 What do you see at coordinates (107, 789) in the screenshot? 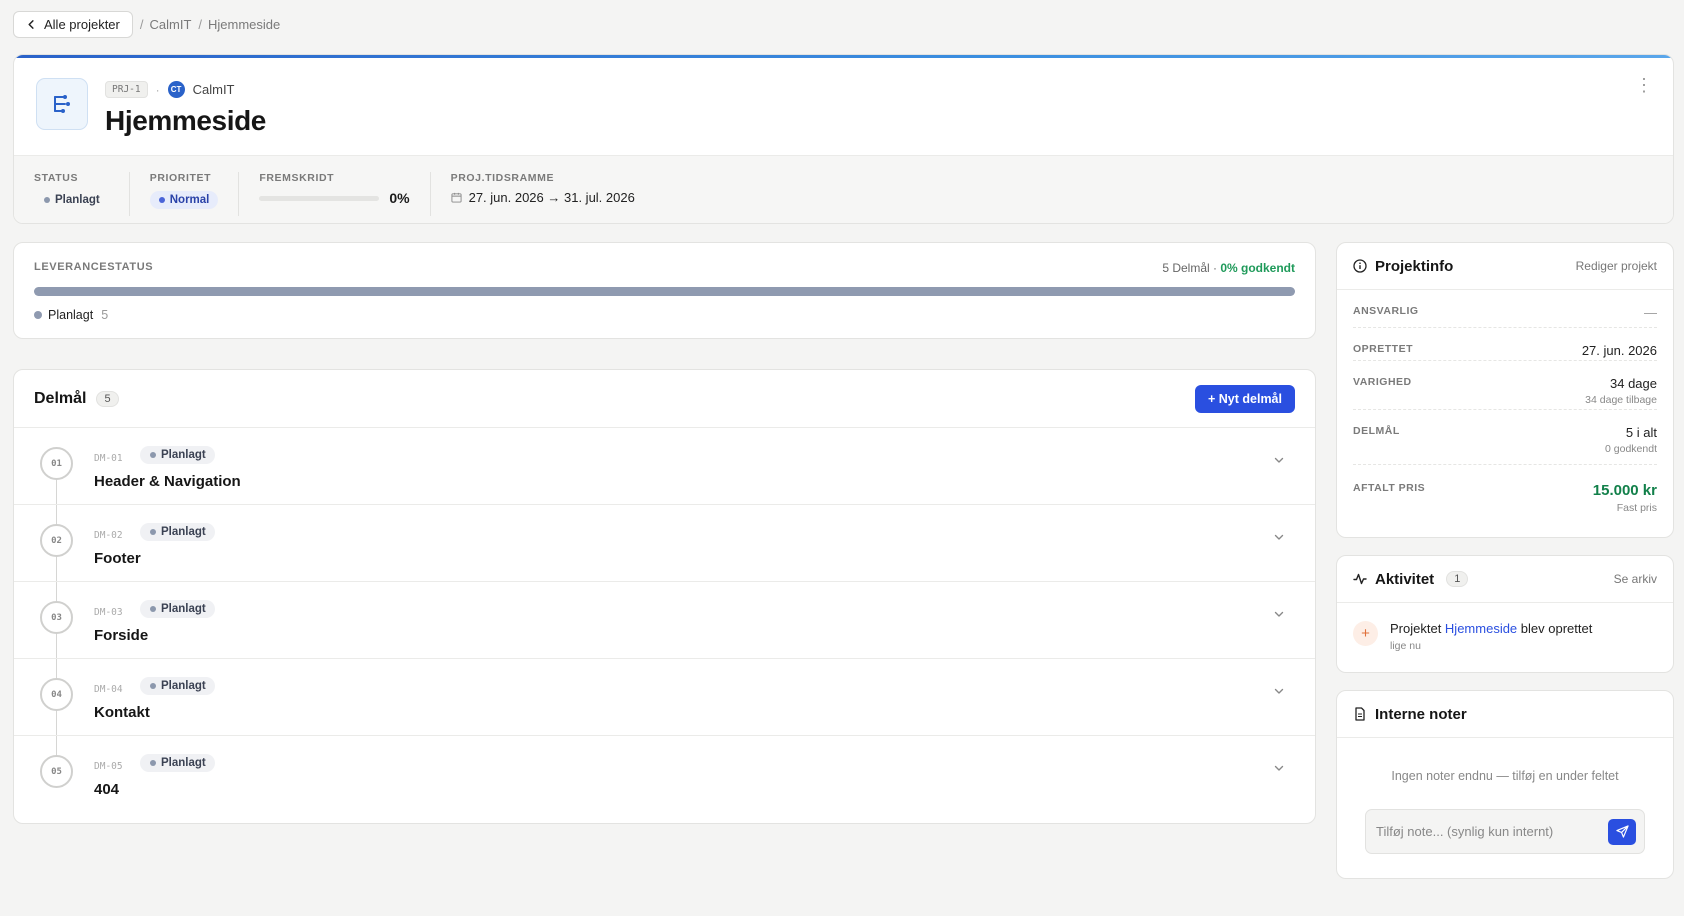
I see `milestone-name: 404` at bounding box center [107, 789].